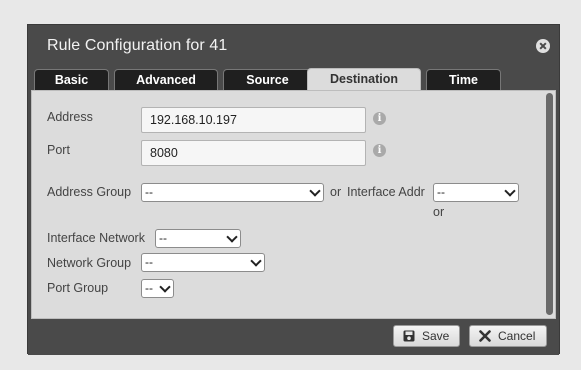 The height and width of the screenshot is (370, 581). I want to click on port-group-value: --, so click(149, 288).